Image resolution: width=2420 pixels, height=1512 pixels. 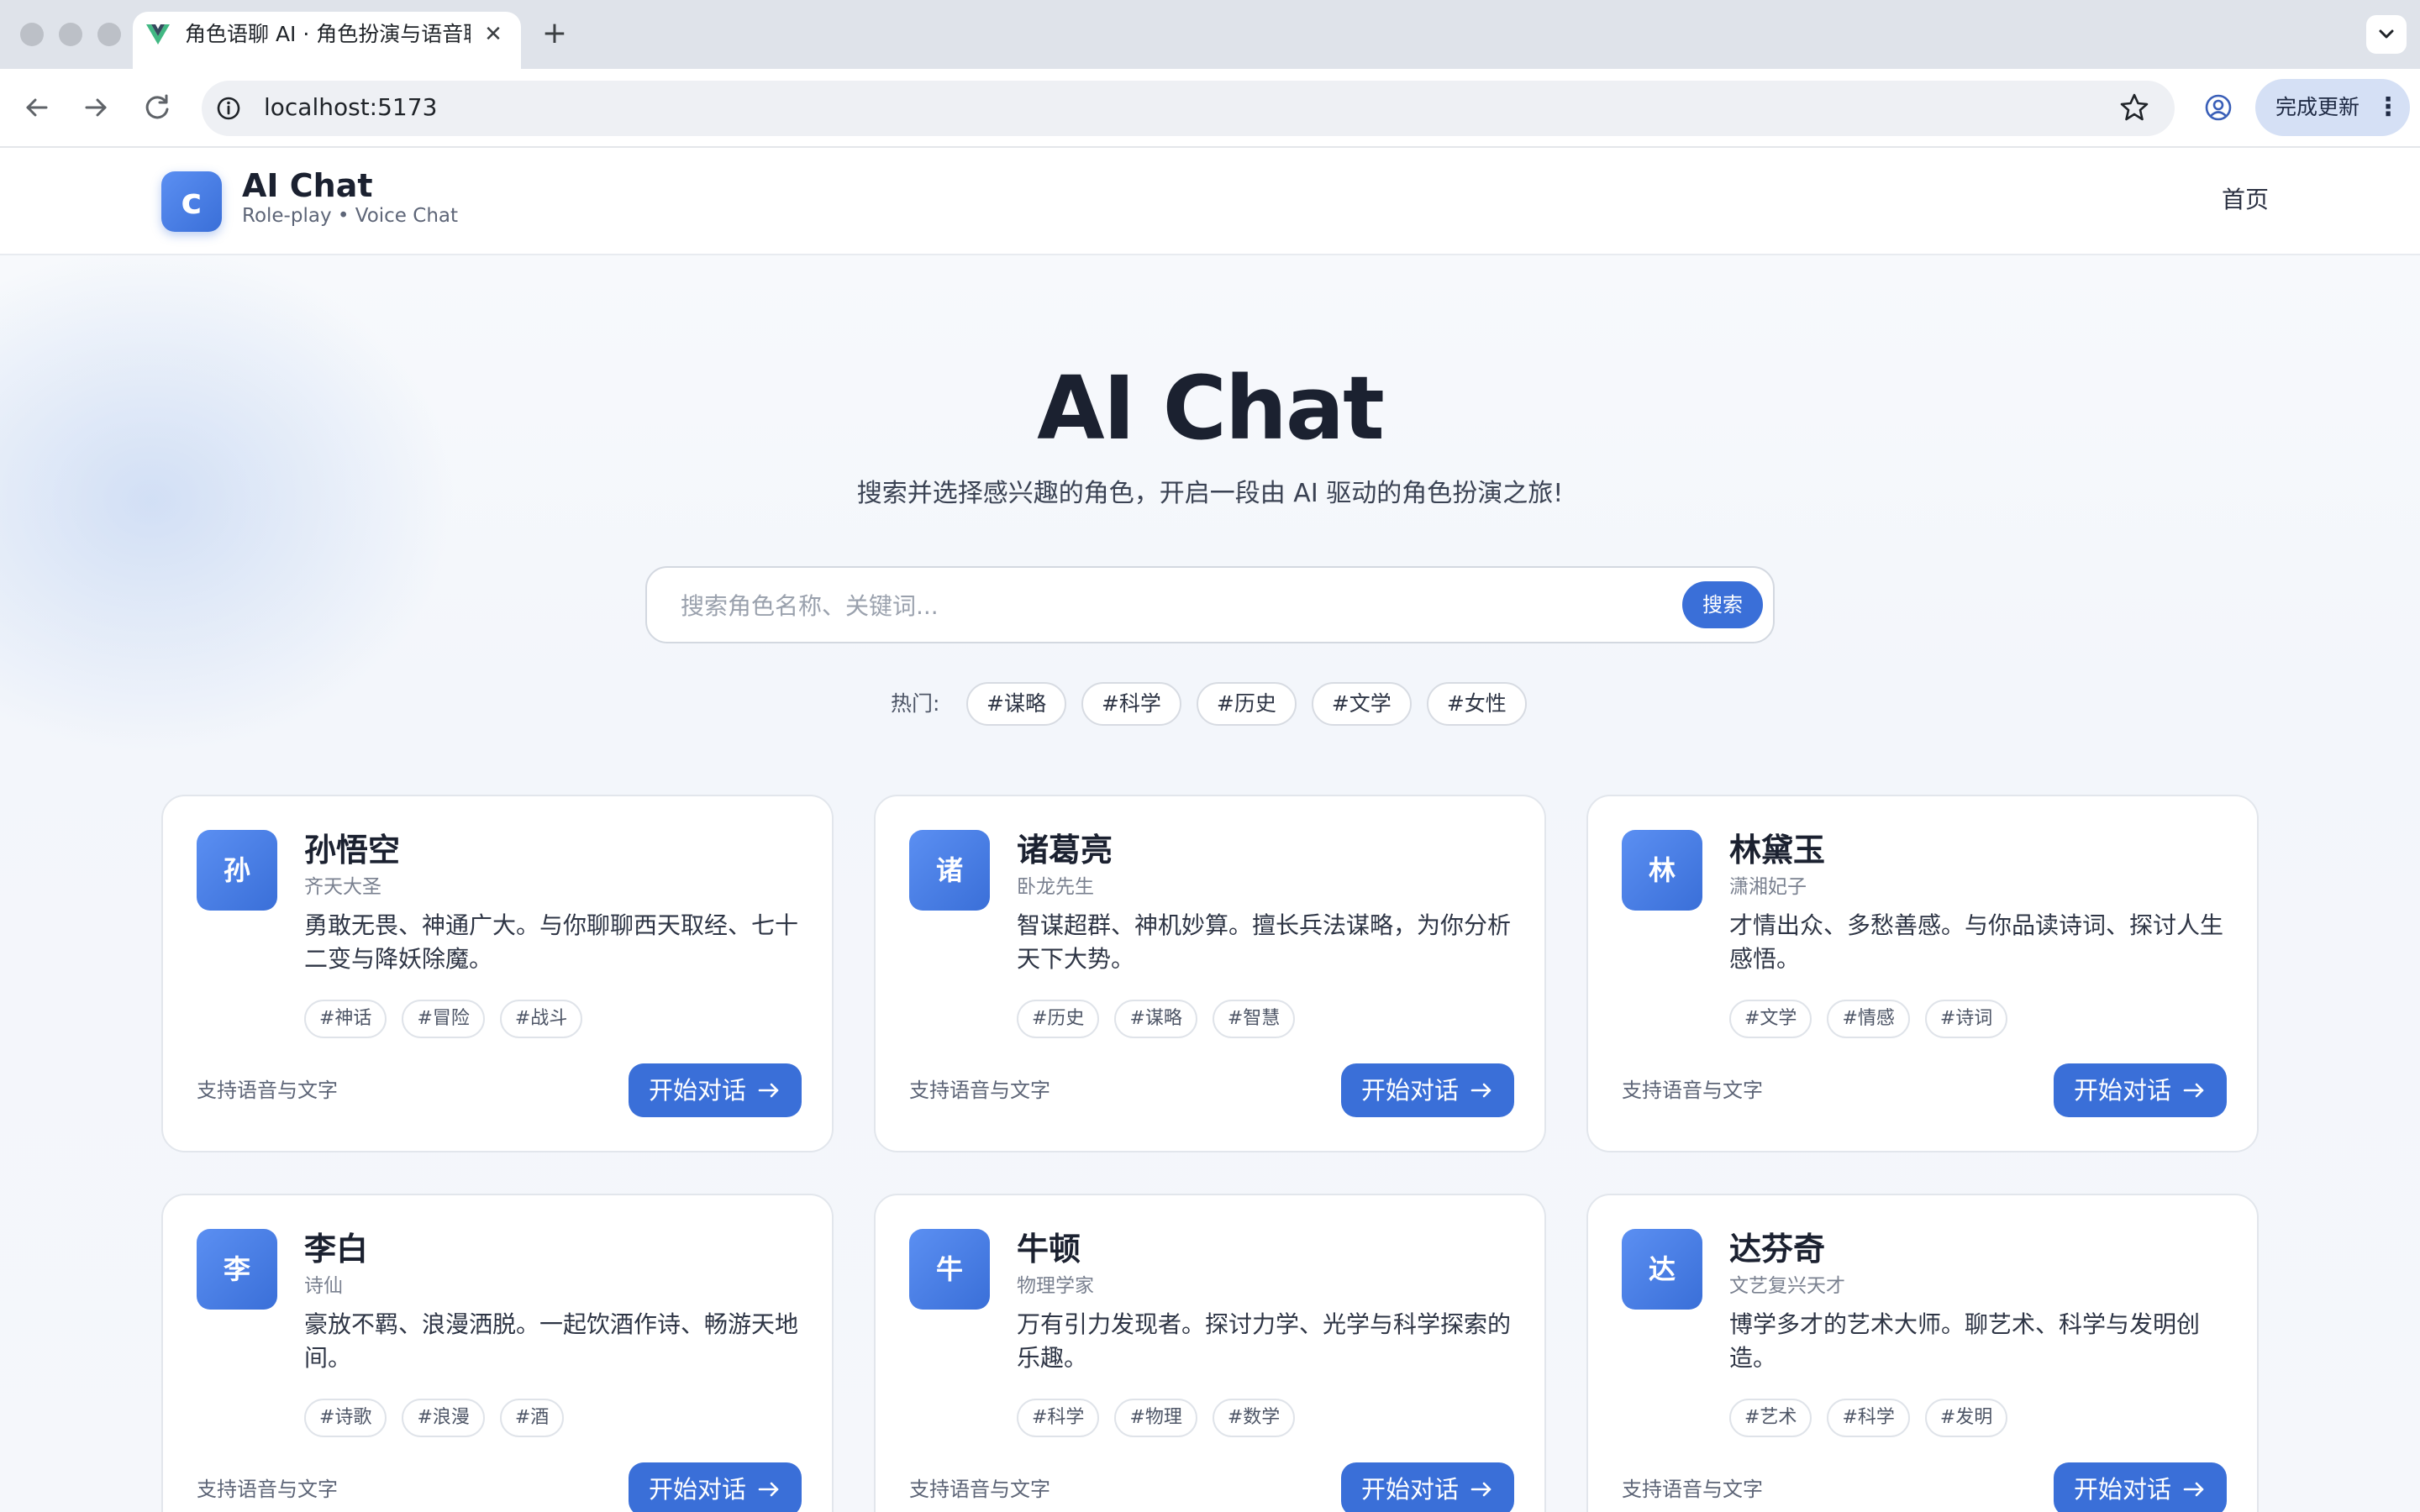 I want to click on character-title: 文艺复兴天才, so click(x=1787, y=1286).